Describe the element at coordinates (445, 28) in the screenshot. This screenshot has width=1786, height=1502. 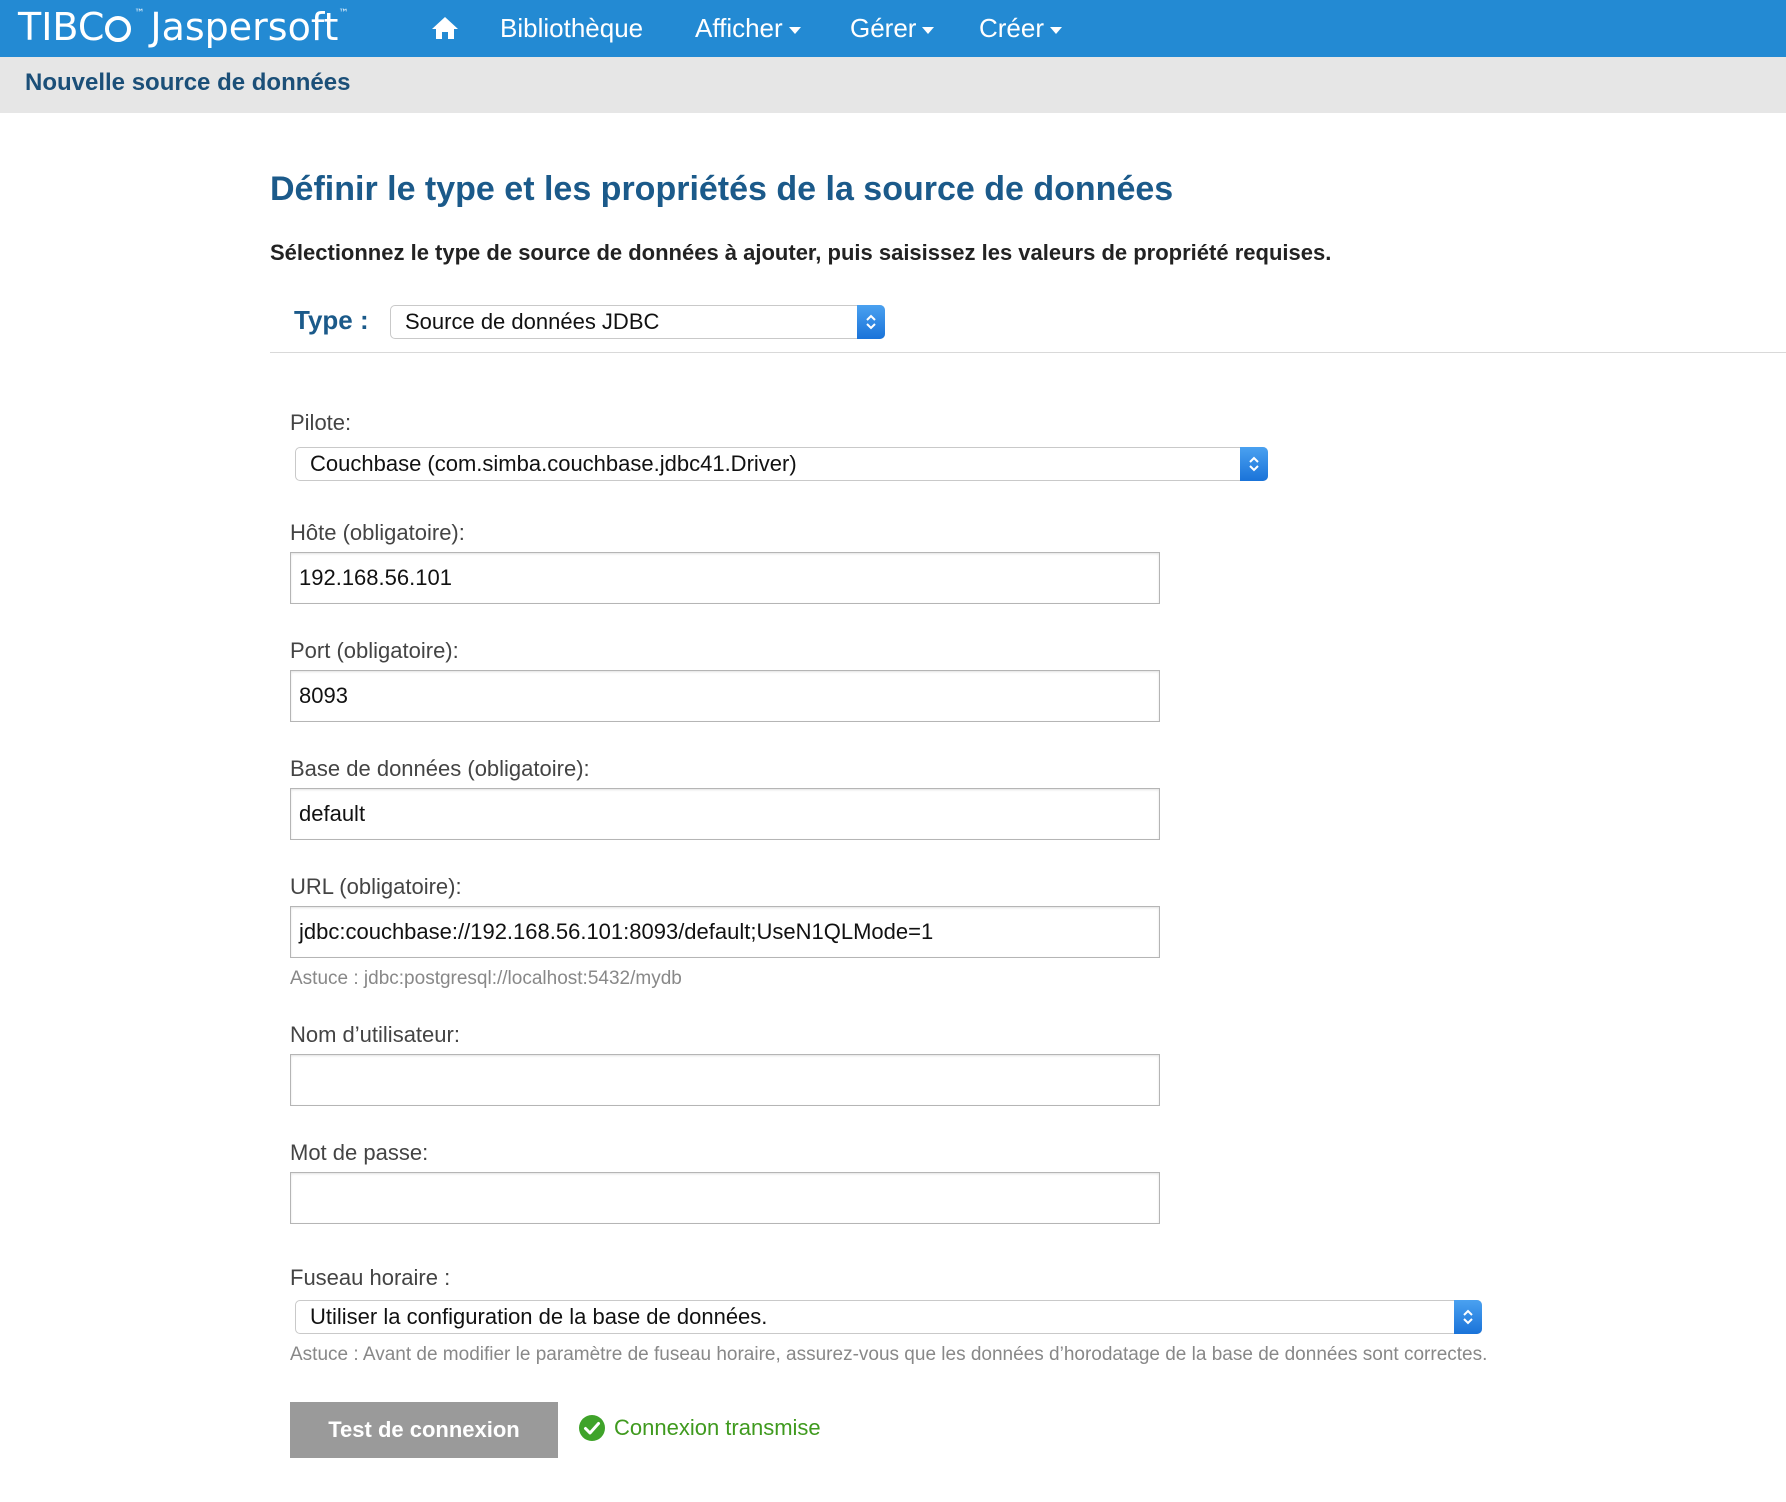
I see `home-icon` at that location.